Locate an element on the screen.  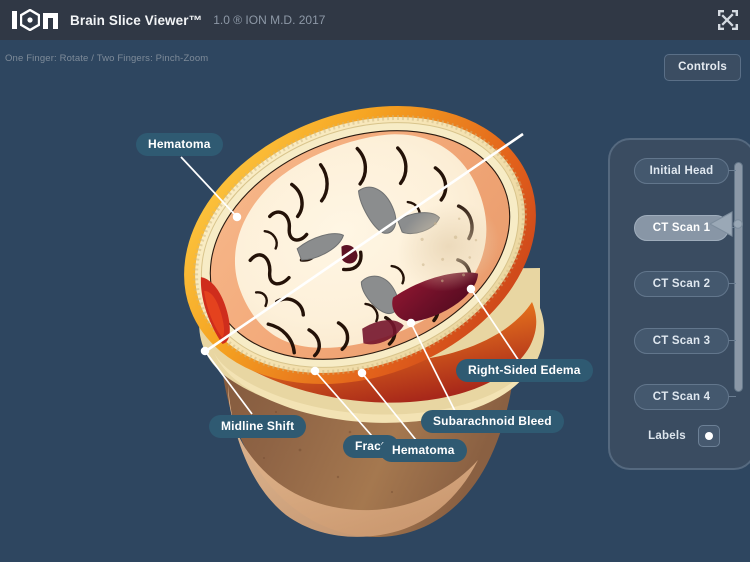
callout-hematoma-bottom: Hematoma is located at coordinates (423, 450).